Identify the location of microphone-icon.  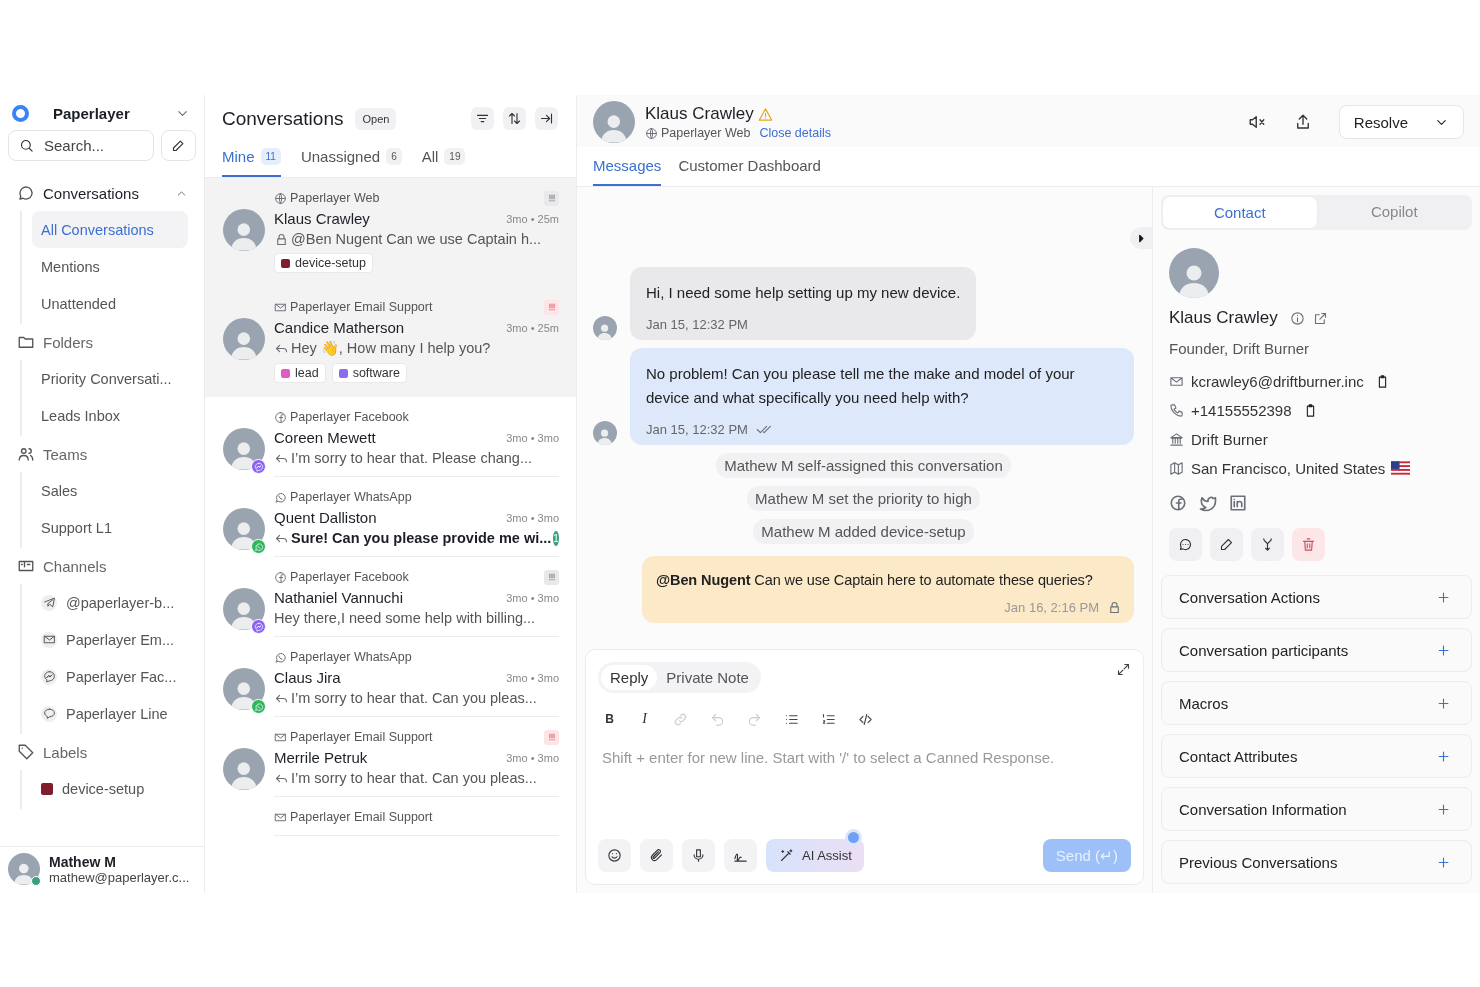
(698, 855).